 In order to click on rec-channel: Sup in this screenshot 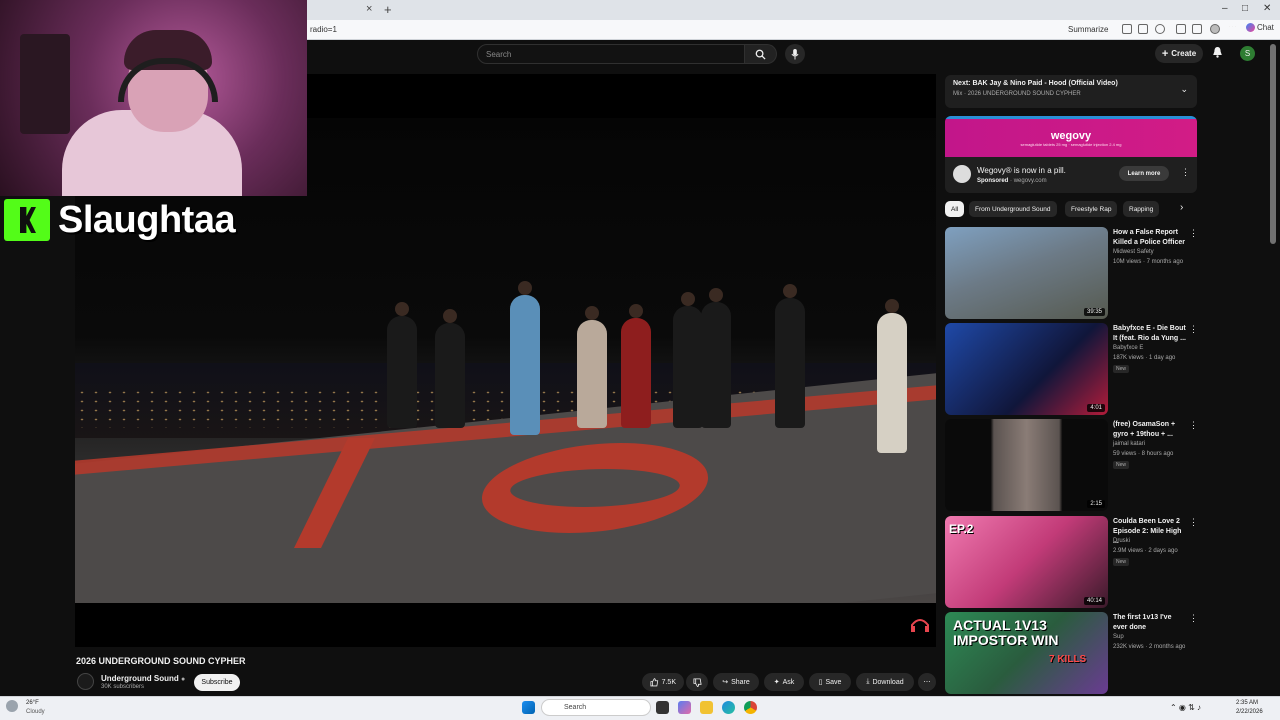, I will do `click(1118, 637)`.